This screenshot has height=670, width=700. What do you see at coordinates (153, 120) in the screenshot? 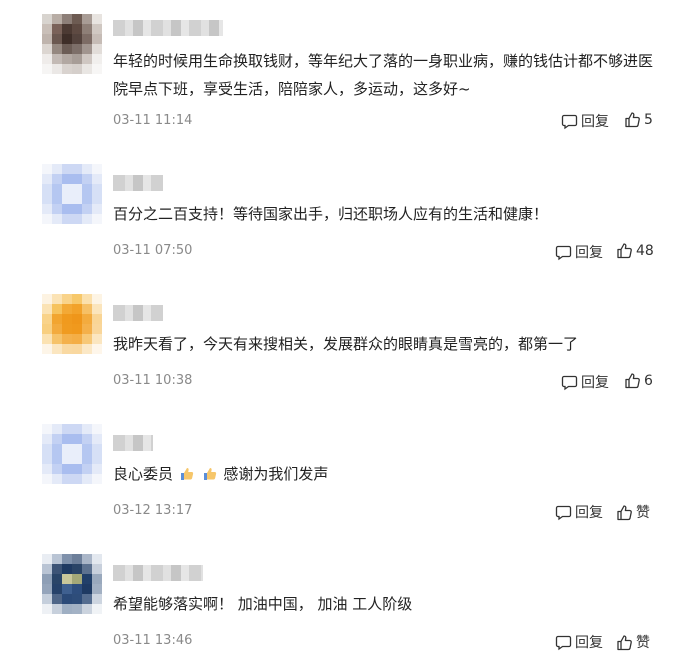
I see `comment-time: 03-11 11:14` at bounding box center [153, 120].